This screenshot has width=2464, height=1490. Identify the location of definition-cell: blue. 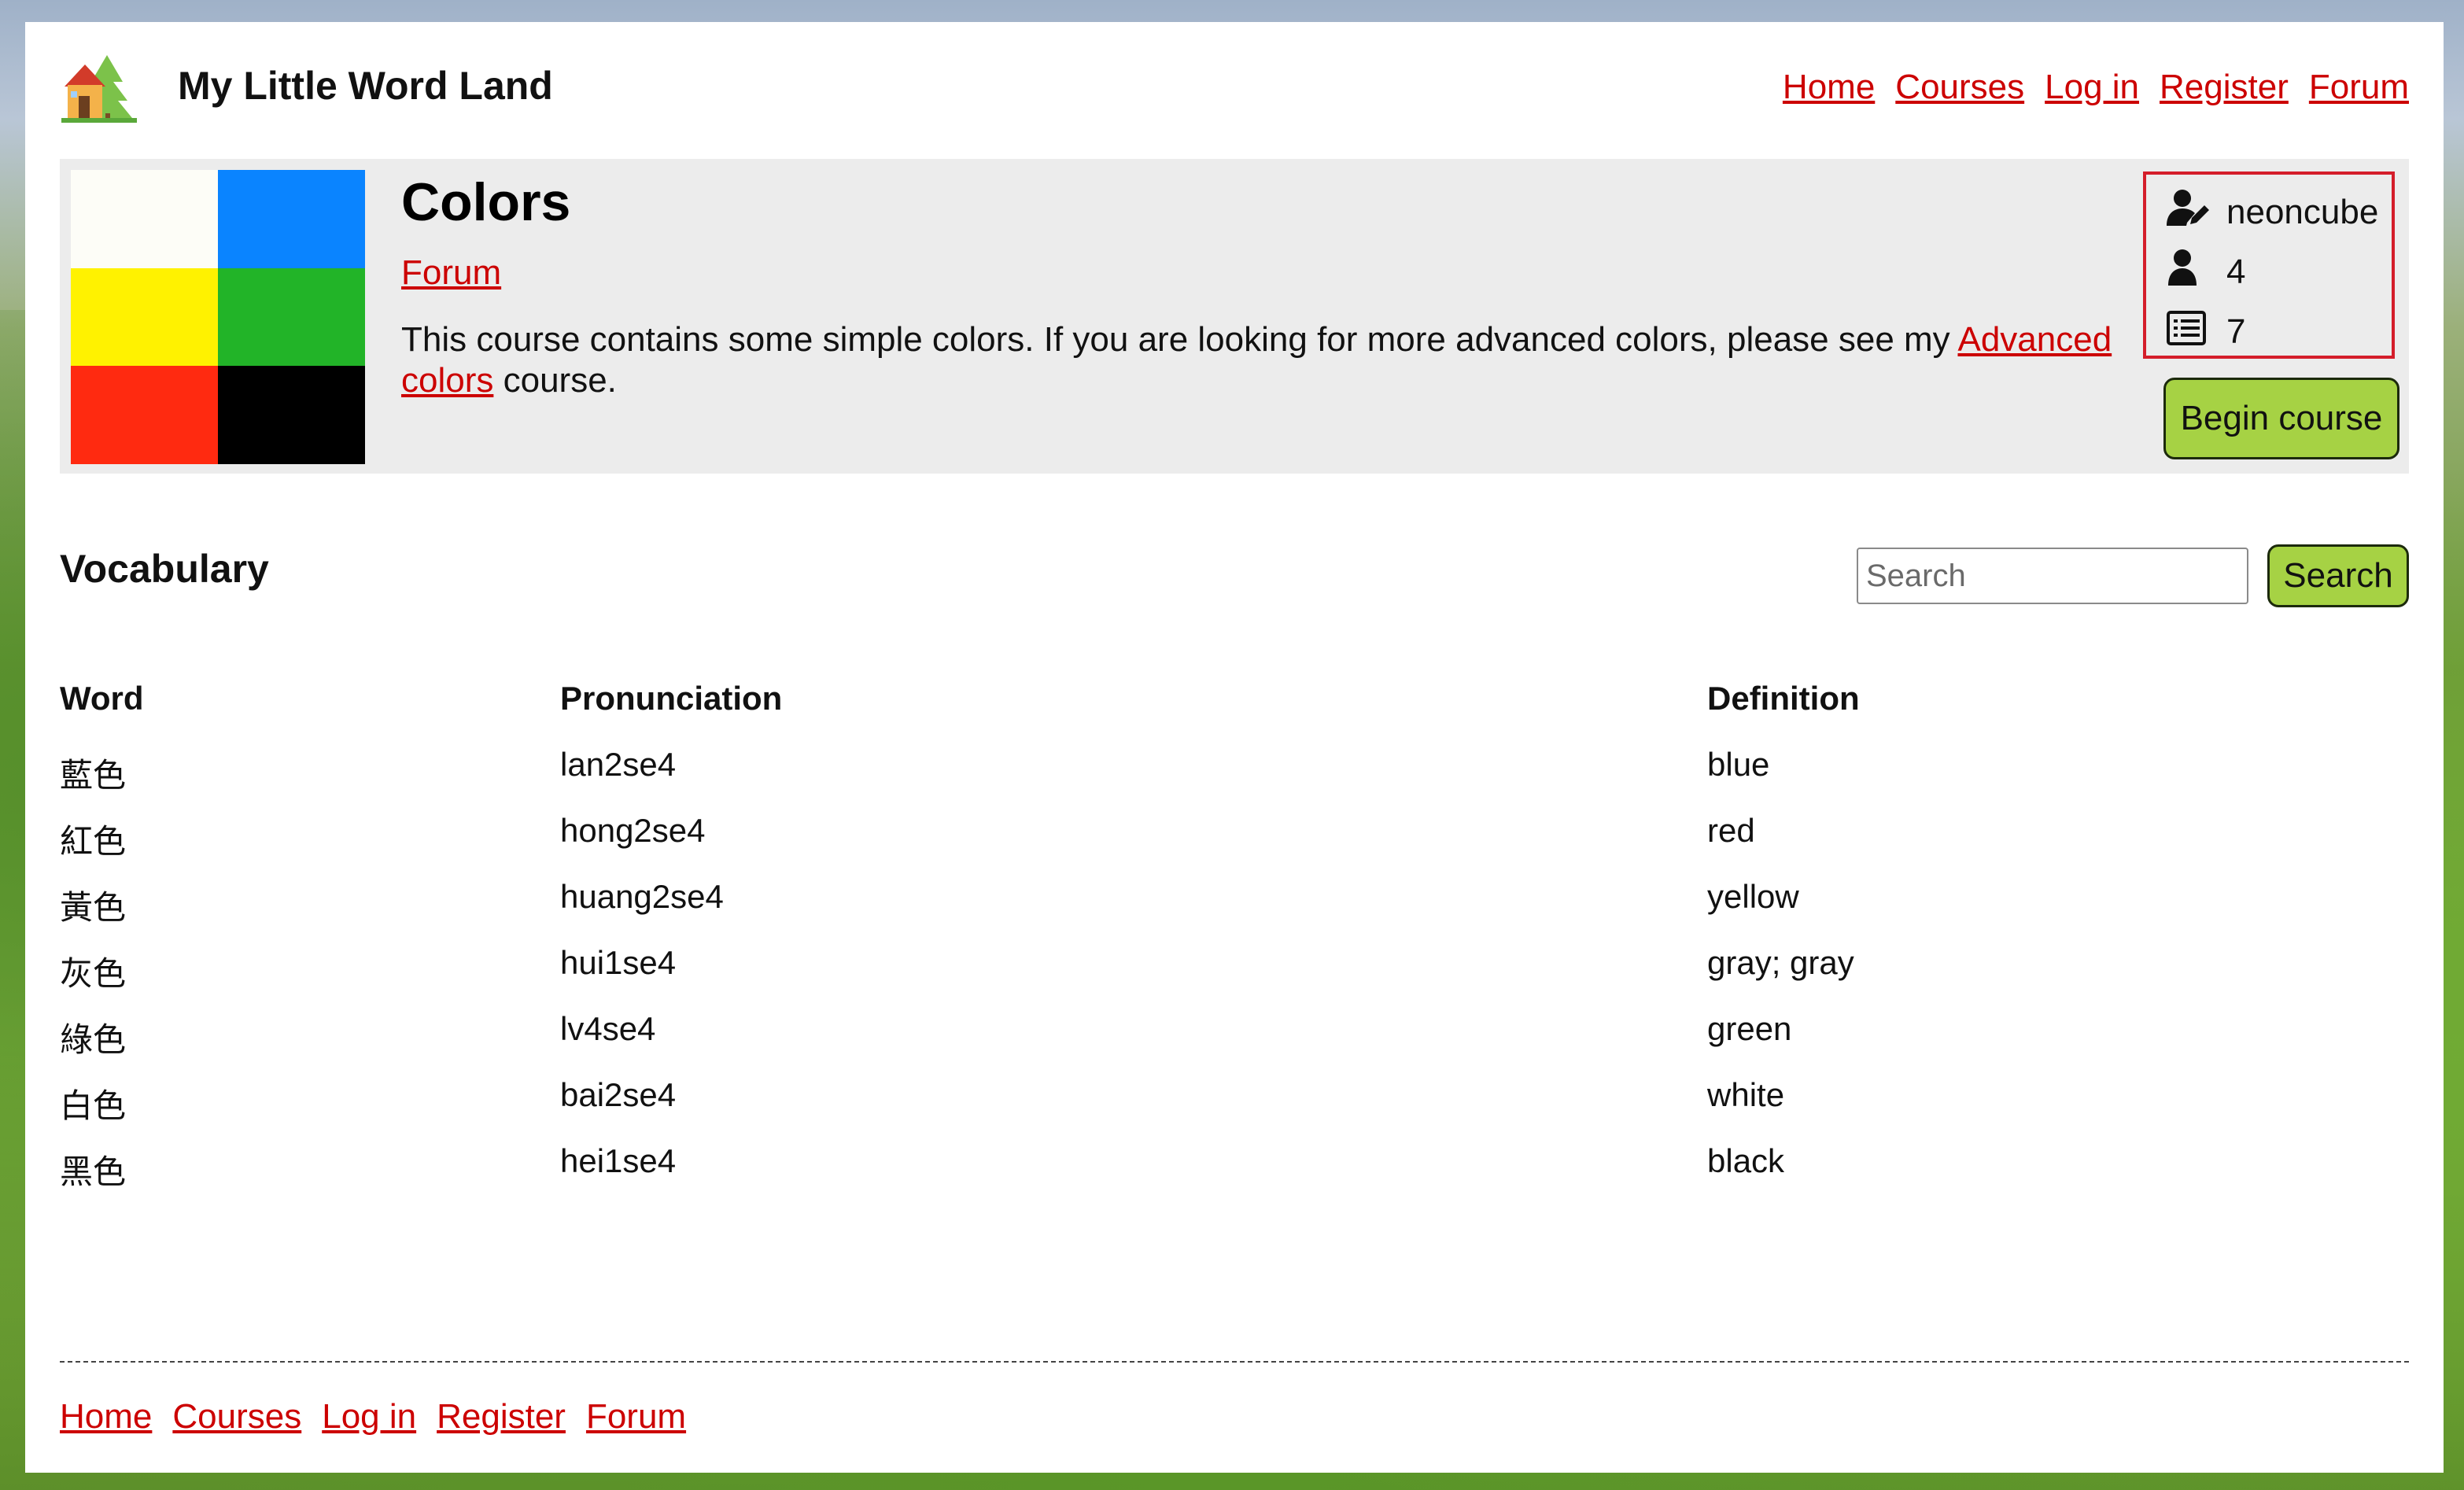
(1738, 764).